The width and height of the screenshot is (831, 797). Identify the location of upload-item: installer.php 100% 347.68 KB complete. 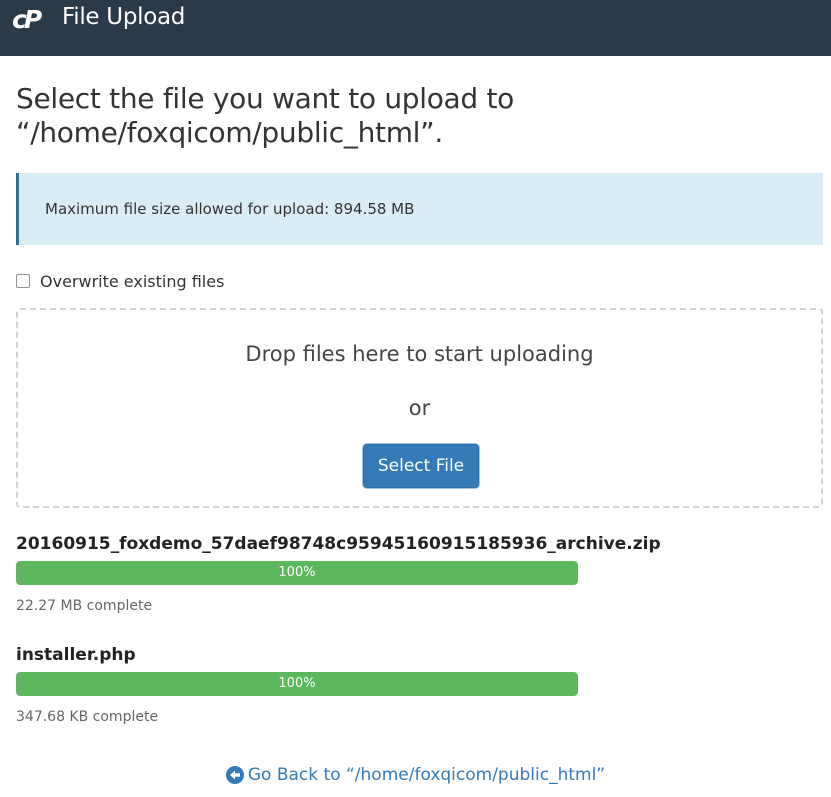
(297, 684).